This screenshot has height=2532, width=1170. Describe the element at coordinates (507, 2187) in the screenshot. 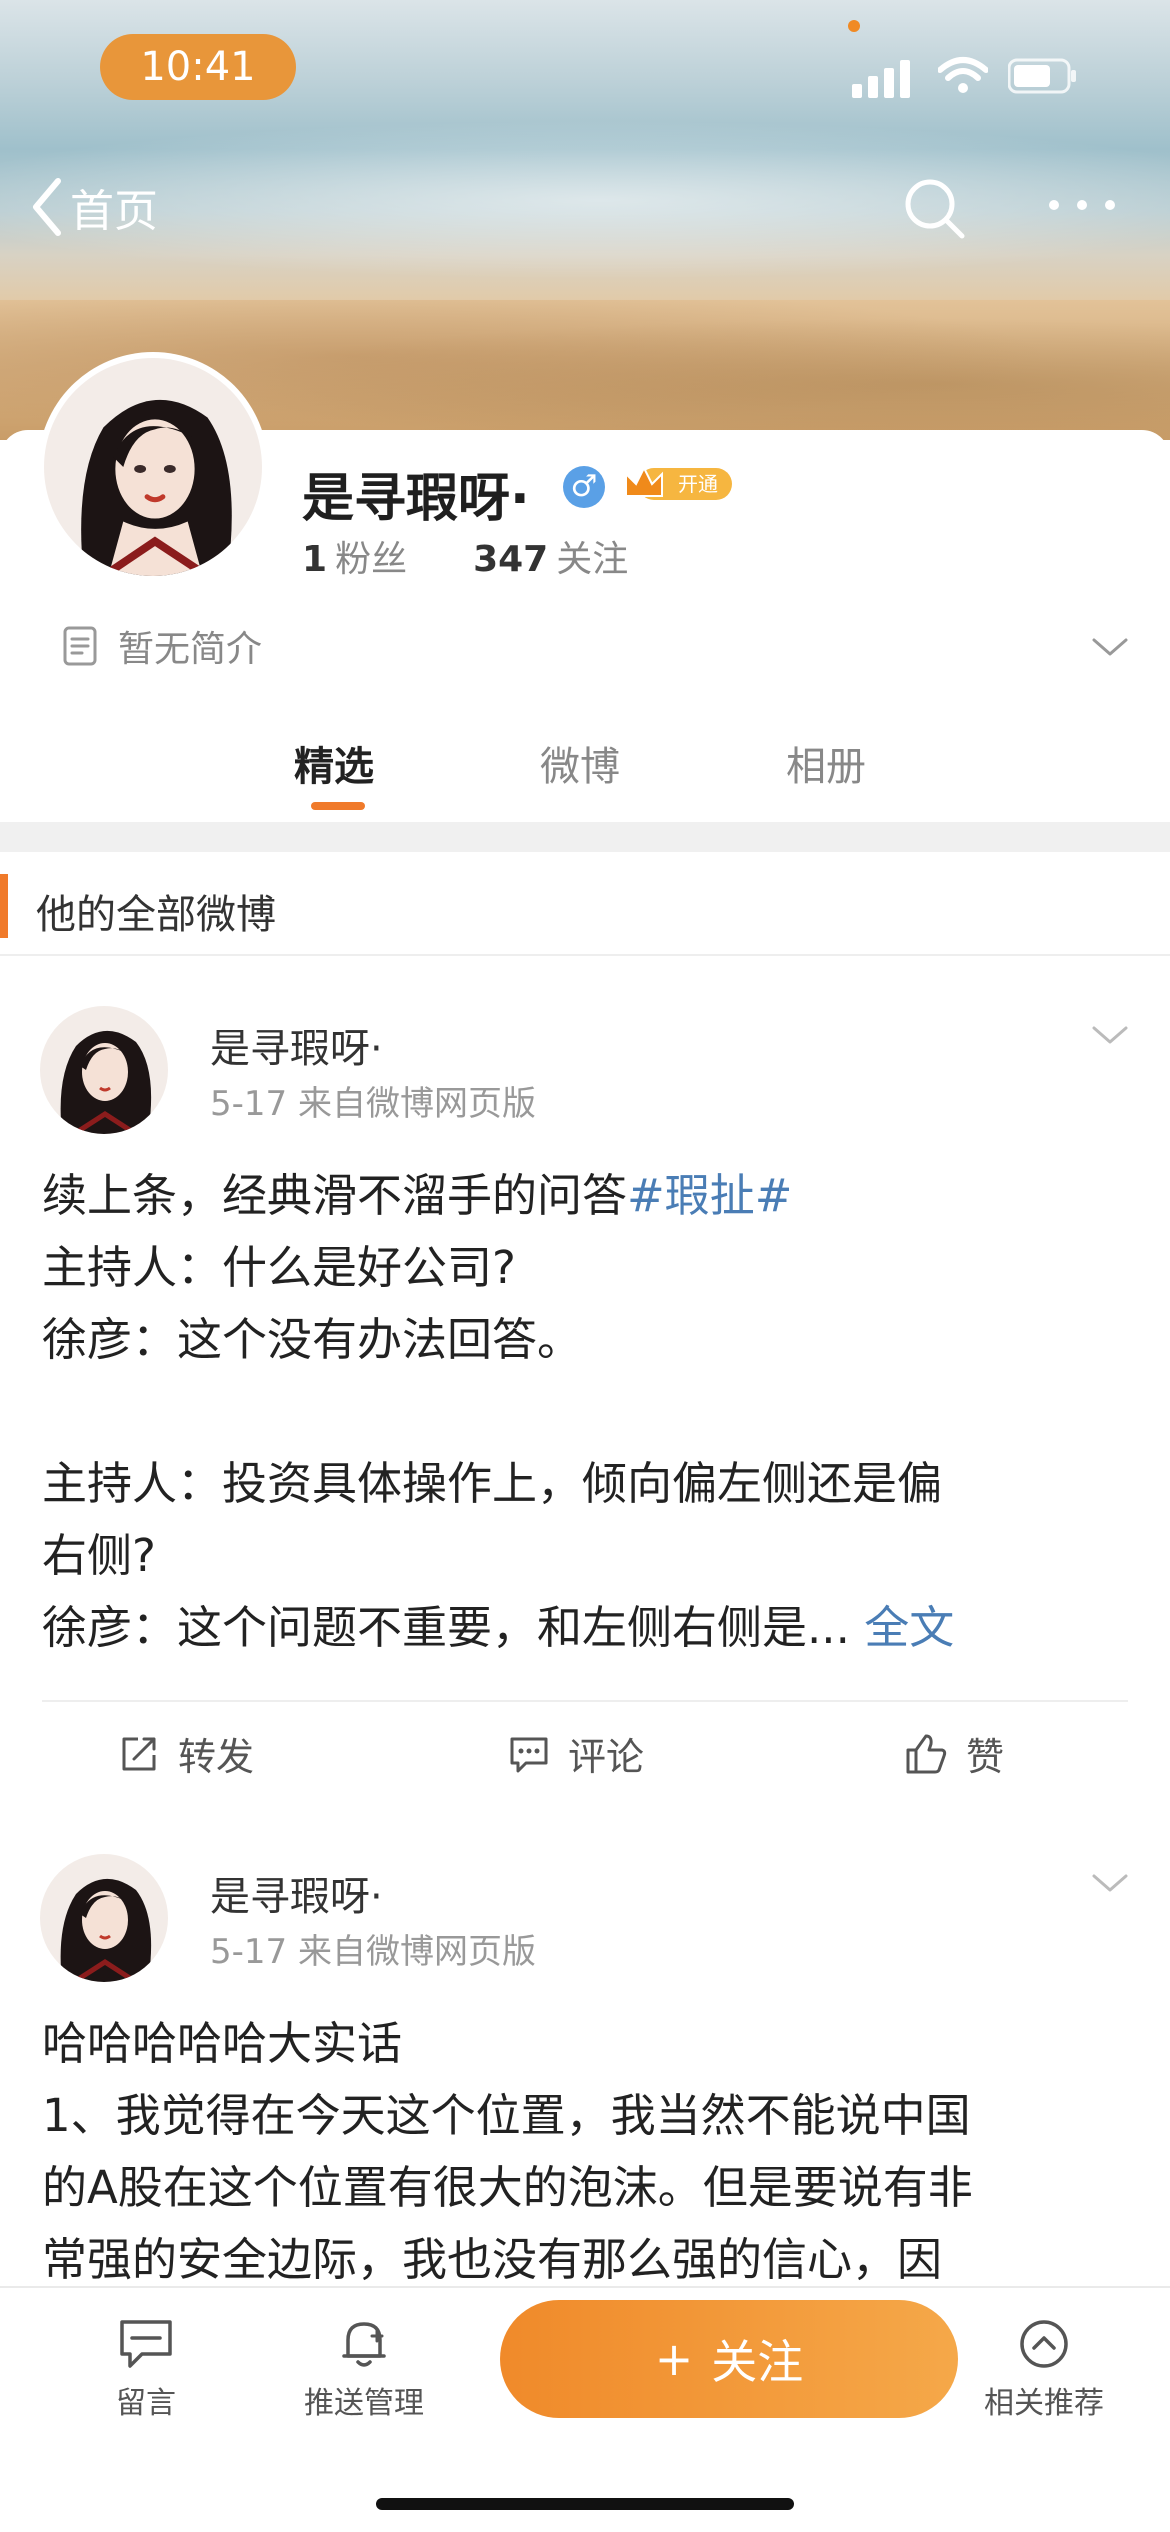

I see `post-line: 的A股在这个位置有很大的泡沫。但是要说有非` at that location.